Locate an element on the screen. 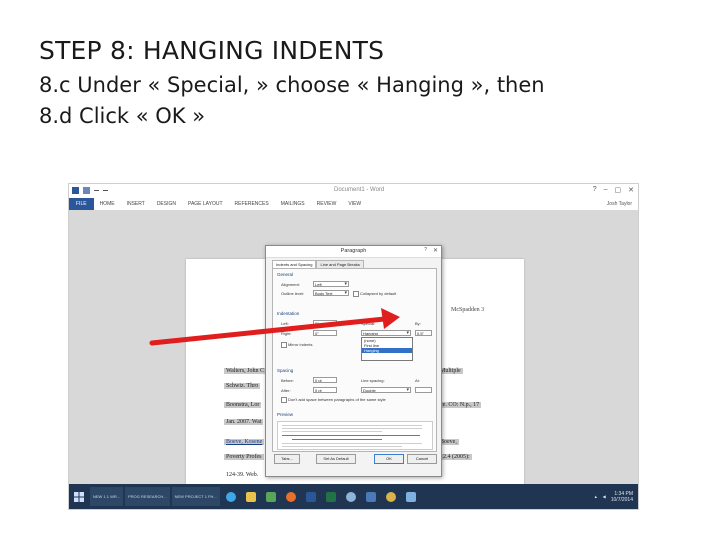  spacing-before-label: Before: is located at coordinates (287, 380).